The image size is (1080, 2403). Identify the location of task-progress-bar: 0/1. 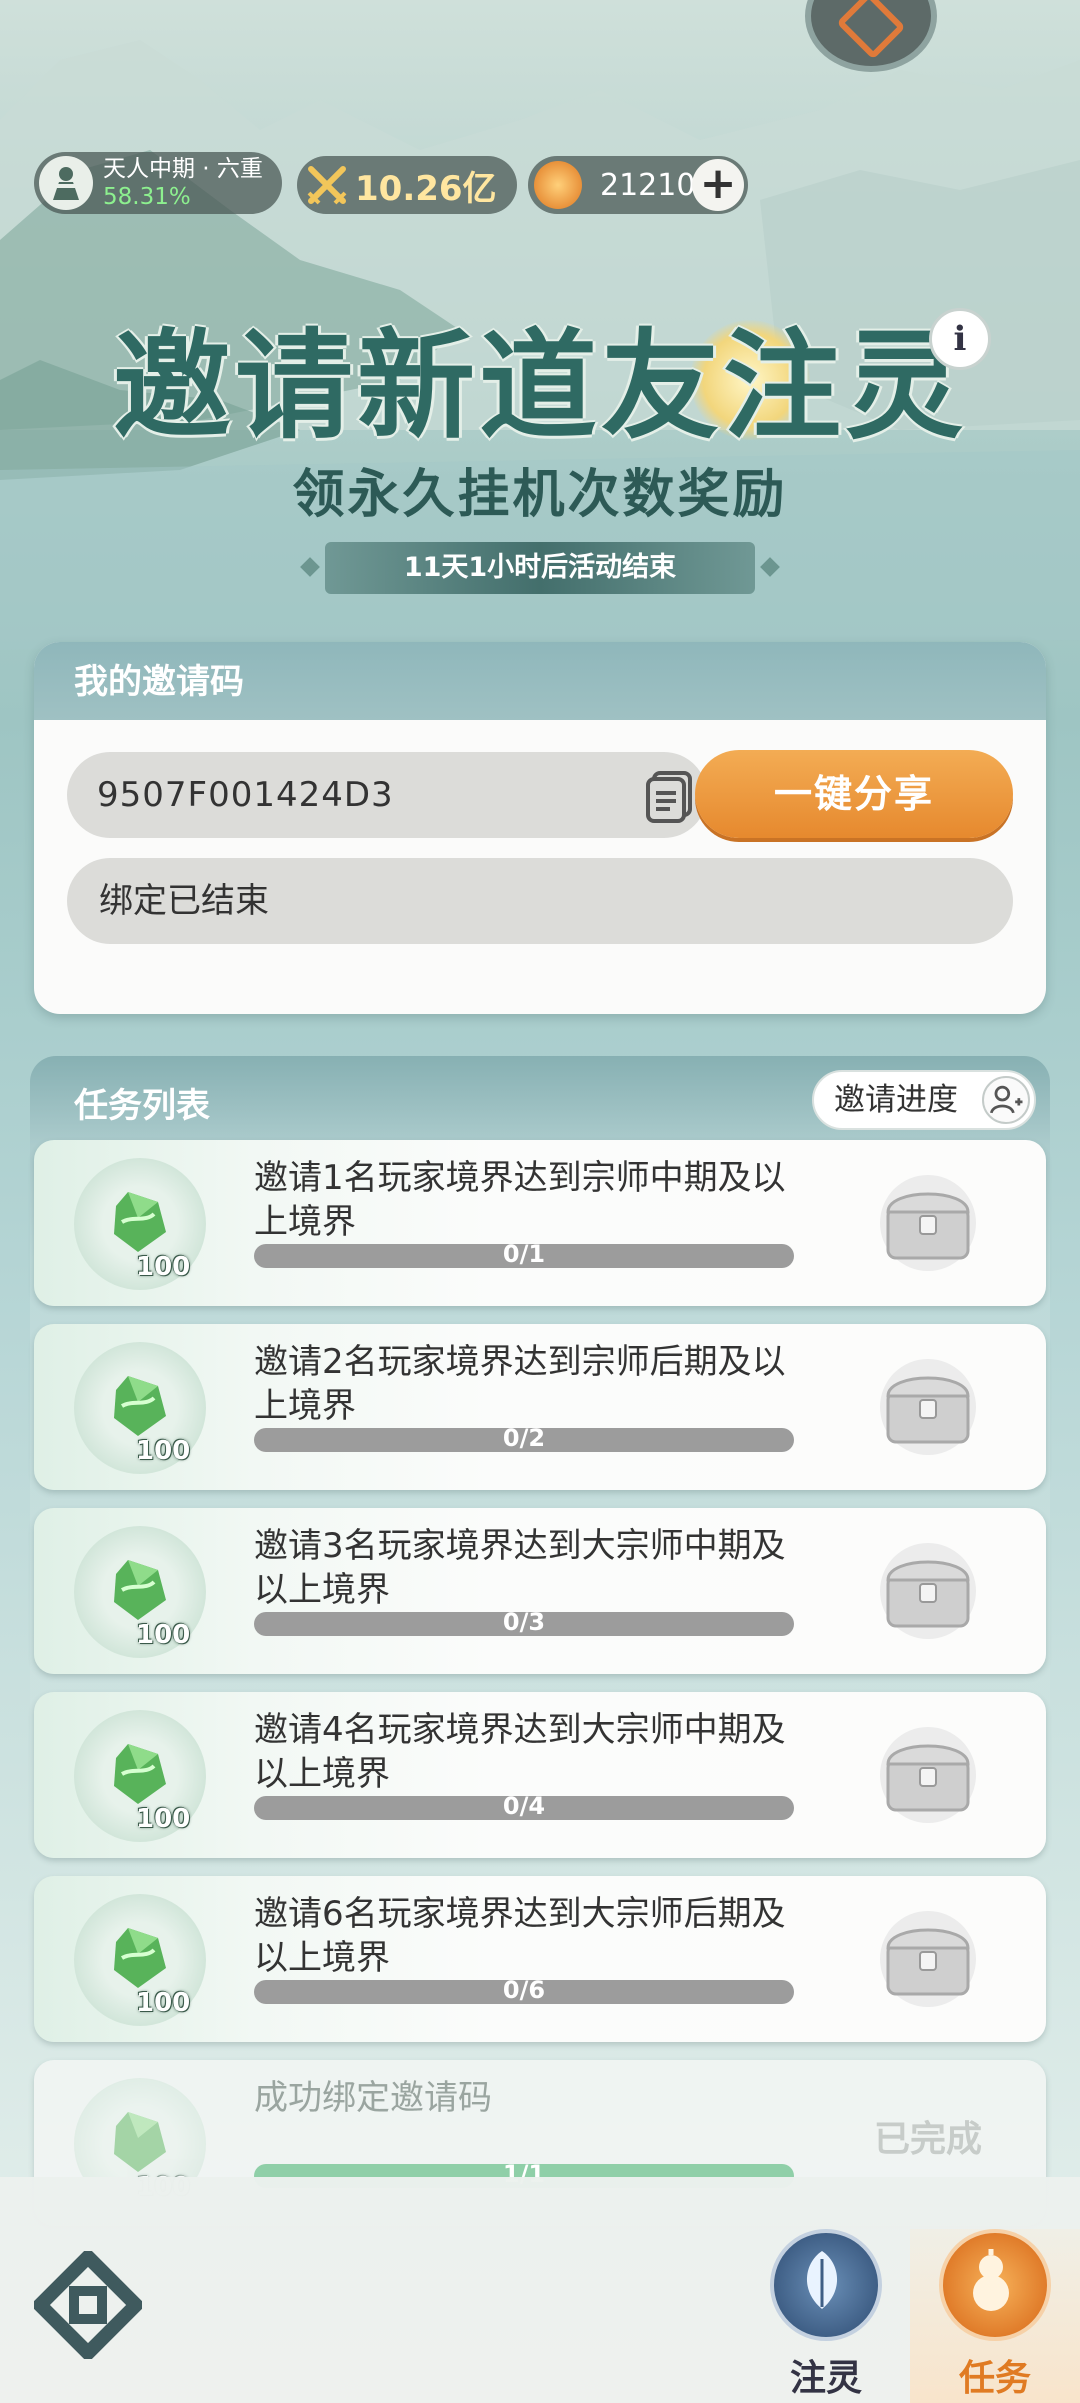
(524, 1254).